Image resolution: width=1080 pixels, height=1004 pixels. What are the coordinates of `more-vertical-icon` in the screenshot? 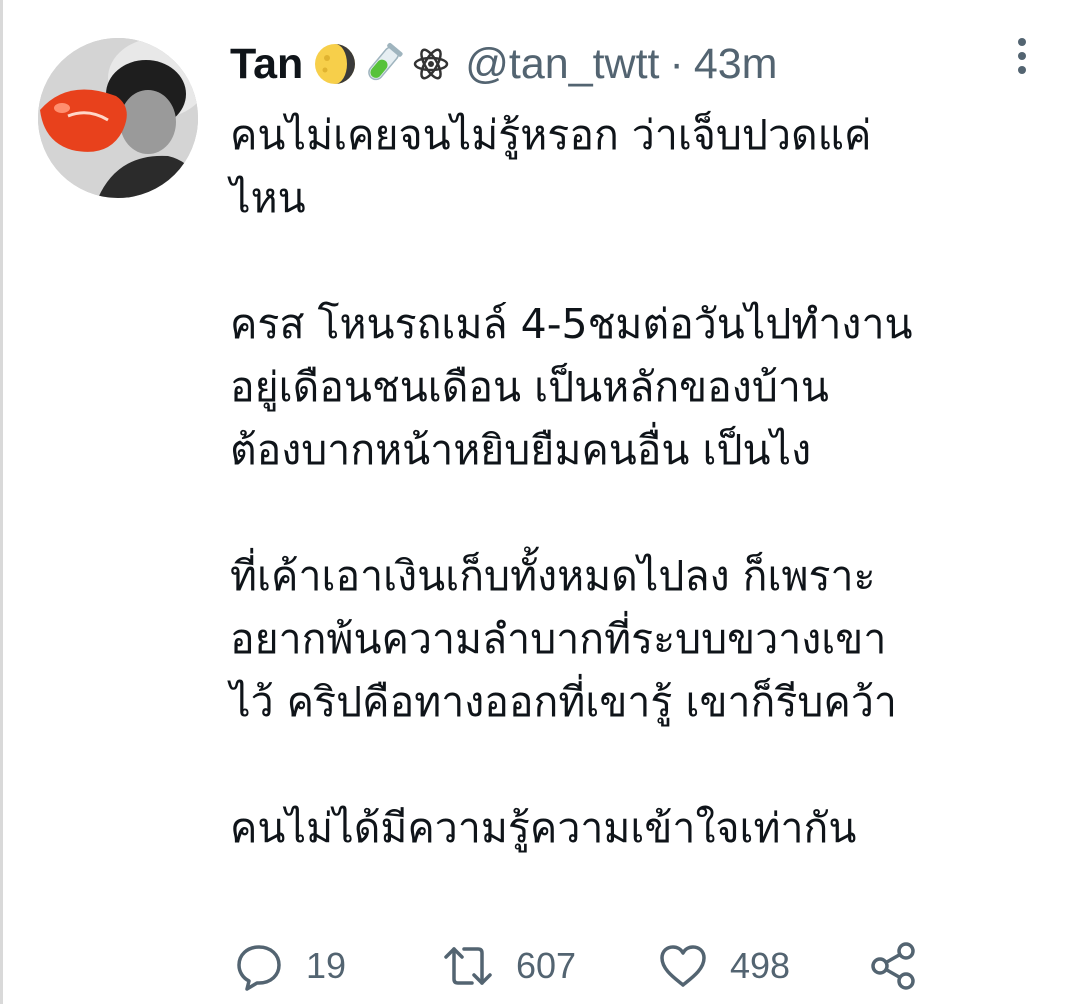 It's located at (1022, 56).